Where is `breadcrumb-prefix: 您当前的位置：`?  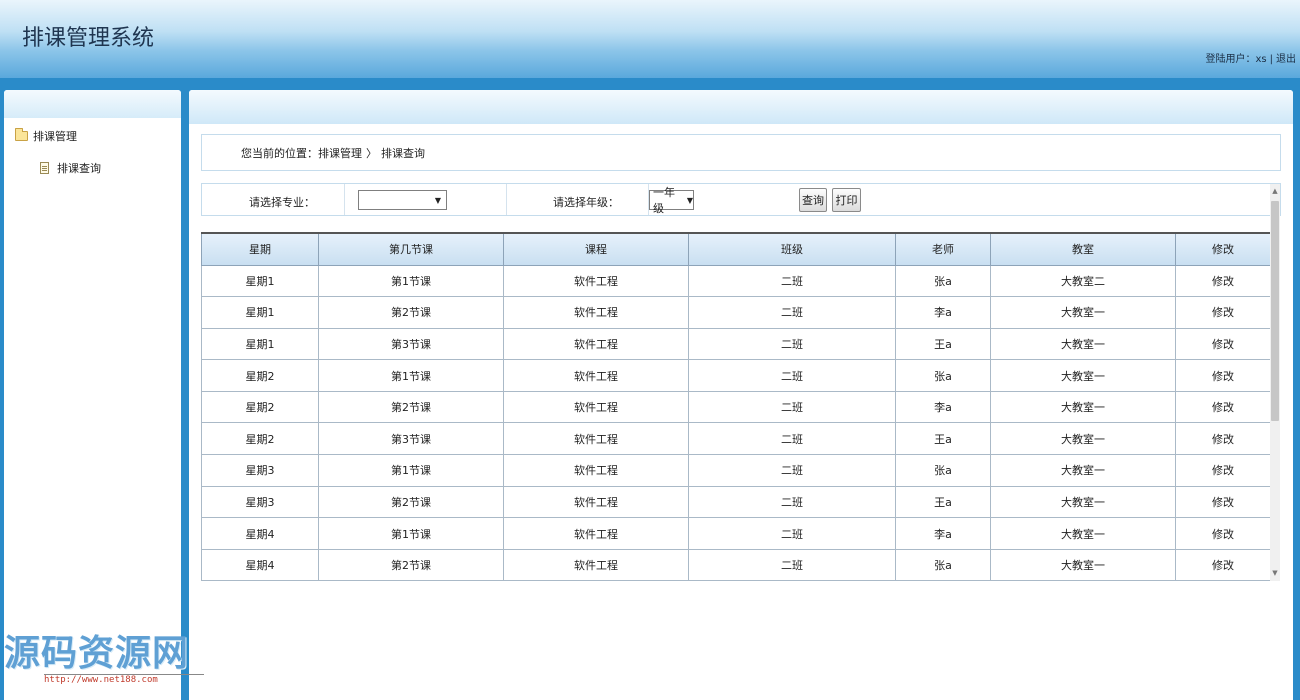 breadcrumb-prefix: 您当前的位置： is located at coordinates (279, 153).